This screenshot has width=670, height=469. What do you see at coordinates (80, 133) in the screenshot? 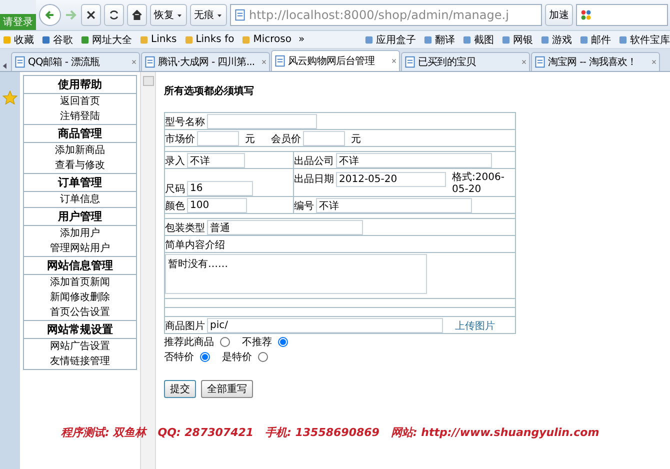
I see `menu-heading: 商品管理` at bounding box center [80, 133].